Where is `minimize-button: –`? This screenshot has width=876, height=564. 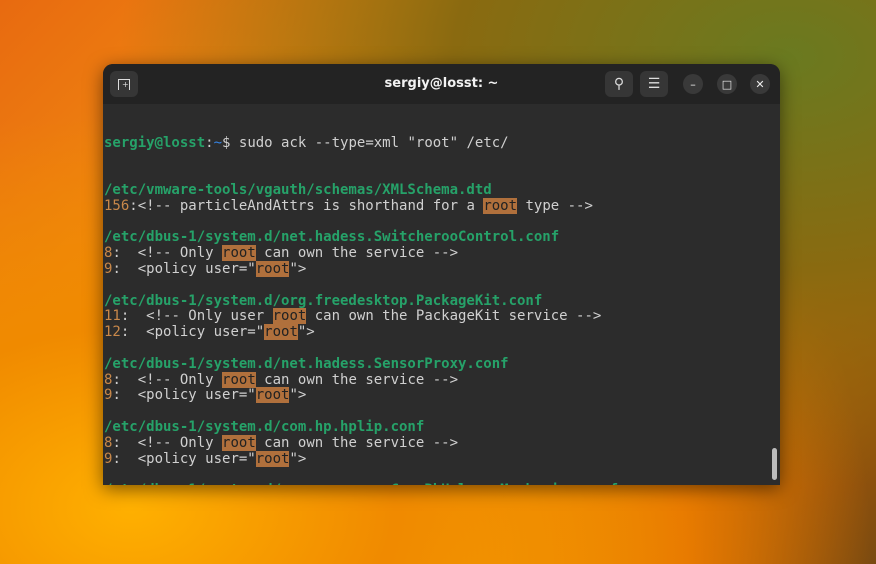 minimize-button: – is located at coordinates (693, 84).